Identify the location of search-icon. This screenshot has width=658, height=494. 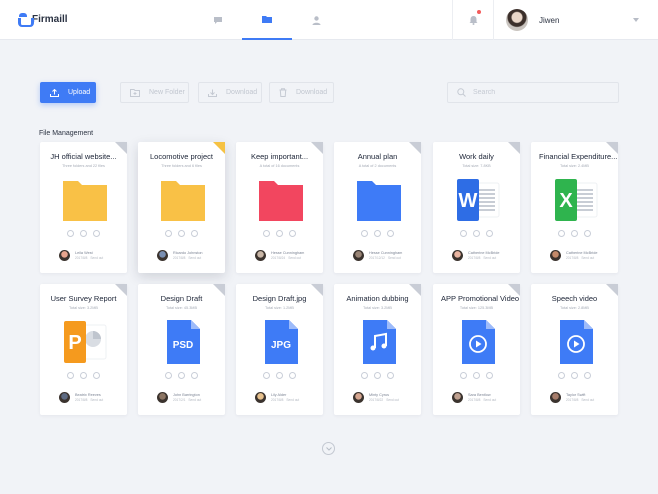
(461, 92).